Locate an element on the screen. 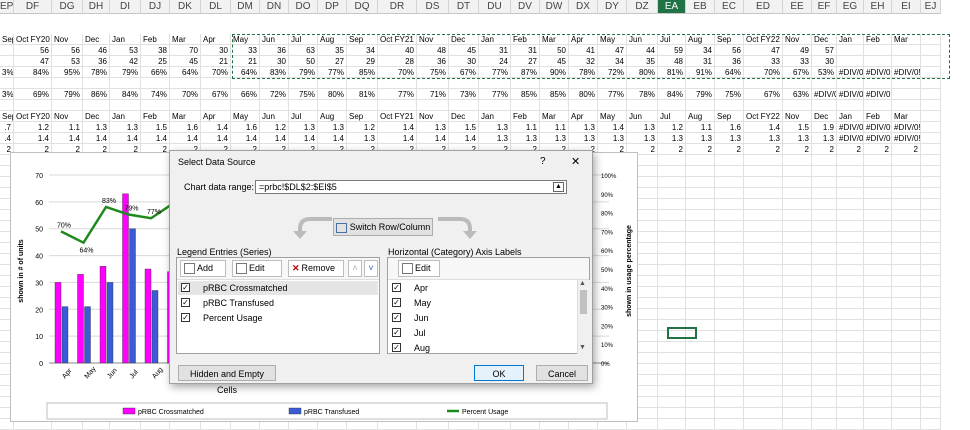  axis-label-item: ✓ May is located at coordinates (482, 303).